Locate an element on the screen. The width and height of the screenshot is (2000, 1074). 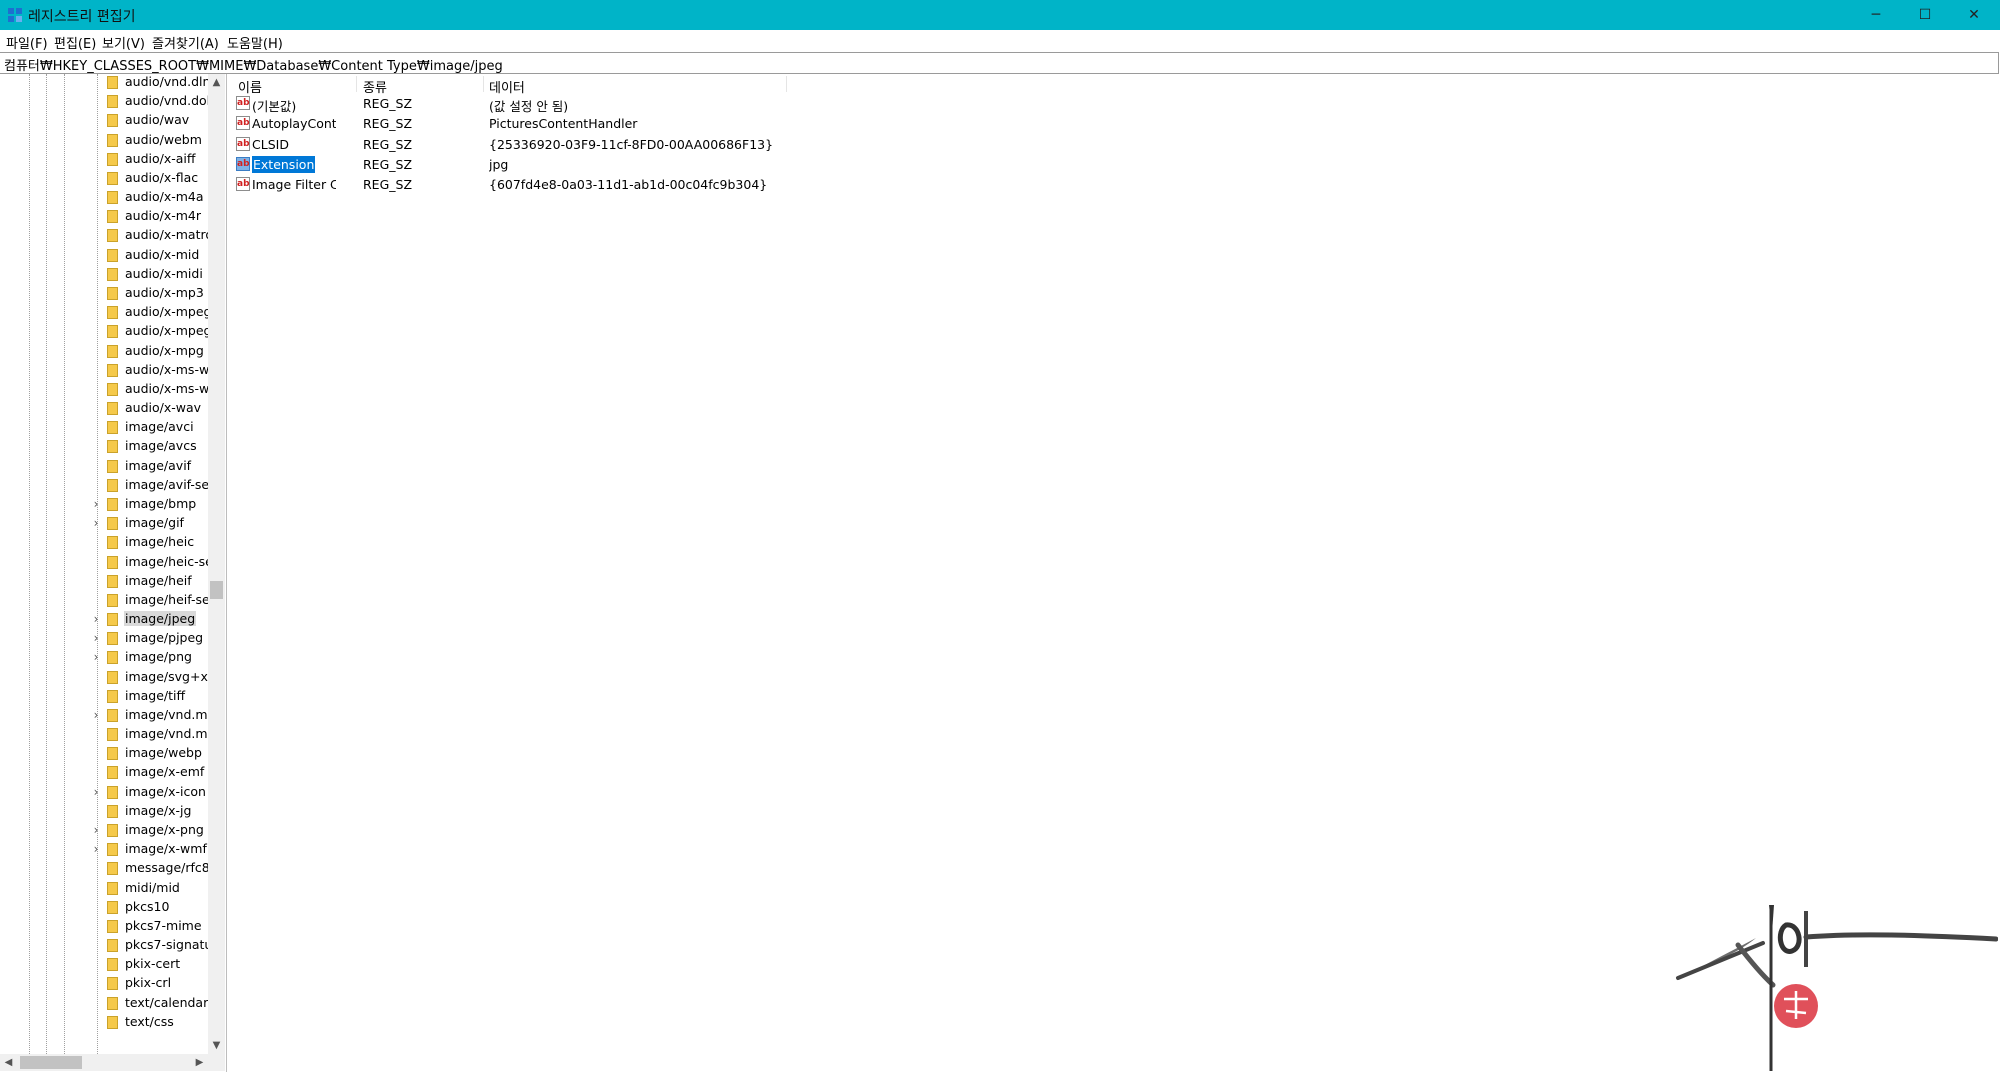
tree-item: image/webp is located at coordinates (104, 753).